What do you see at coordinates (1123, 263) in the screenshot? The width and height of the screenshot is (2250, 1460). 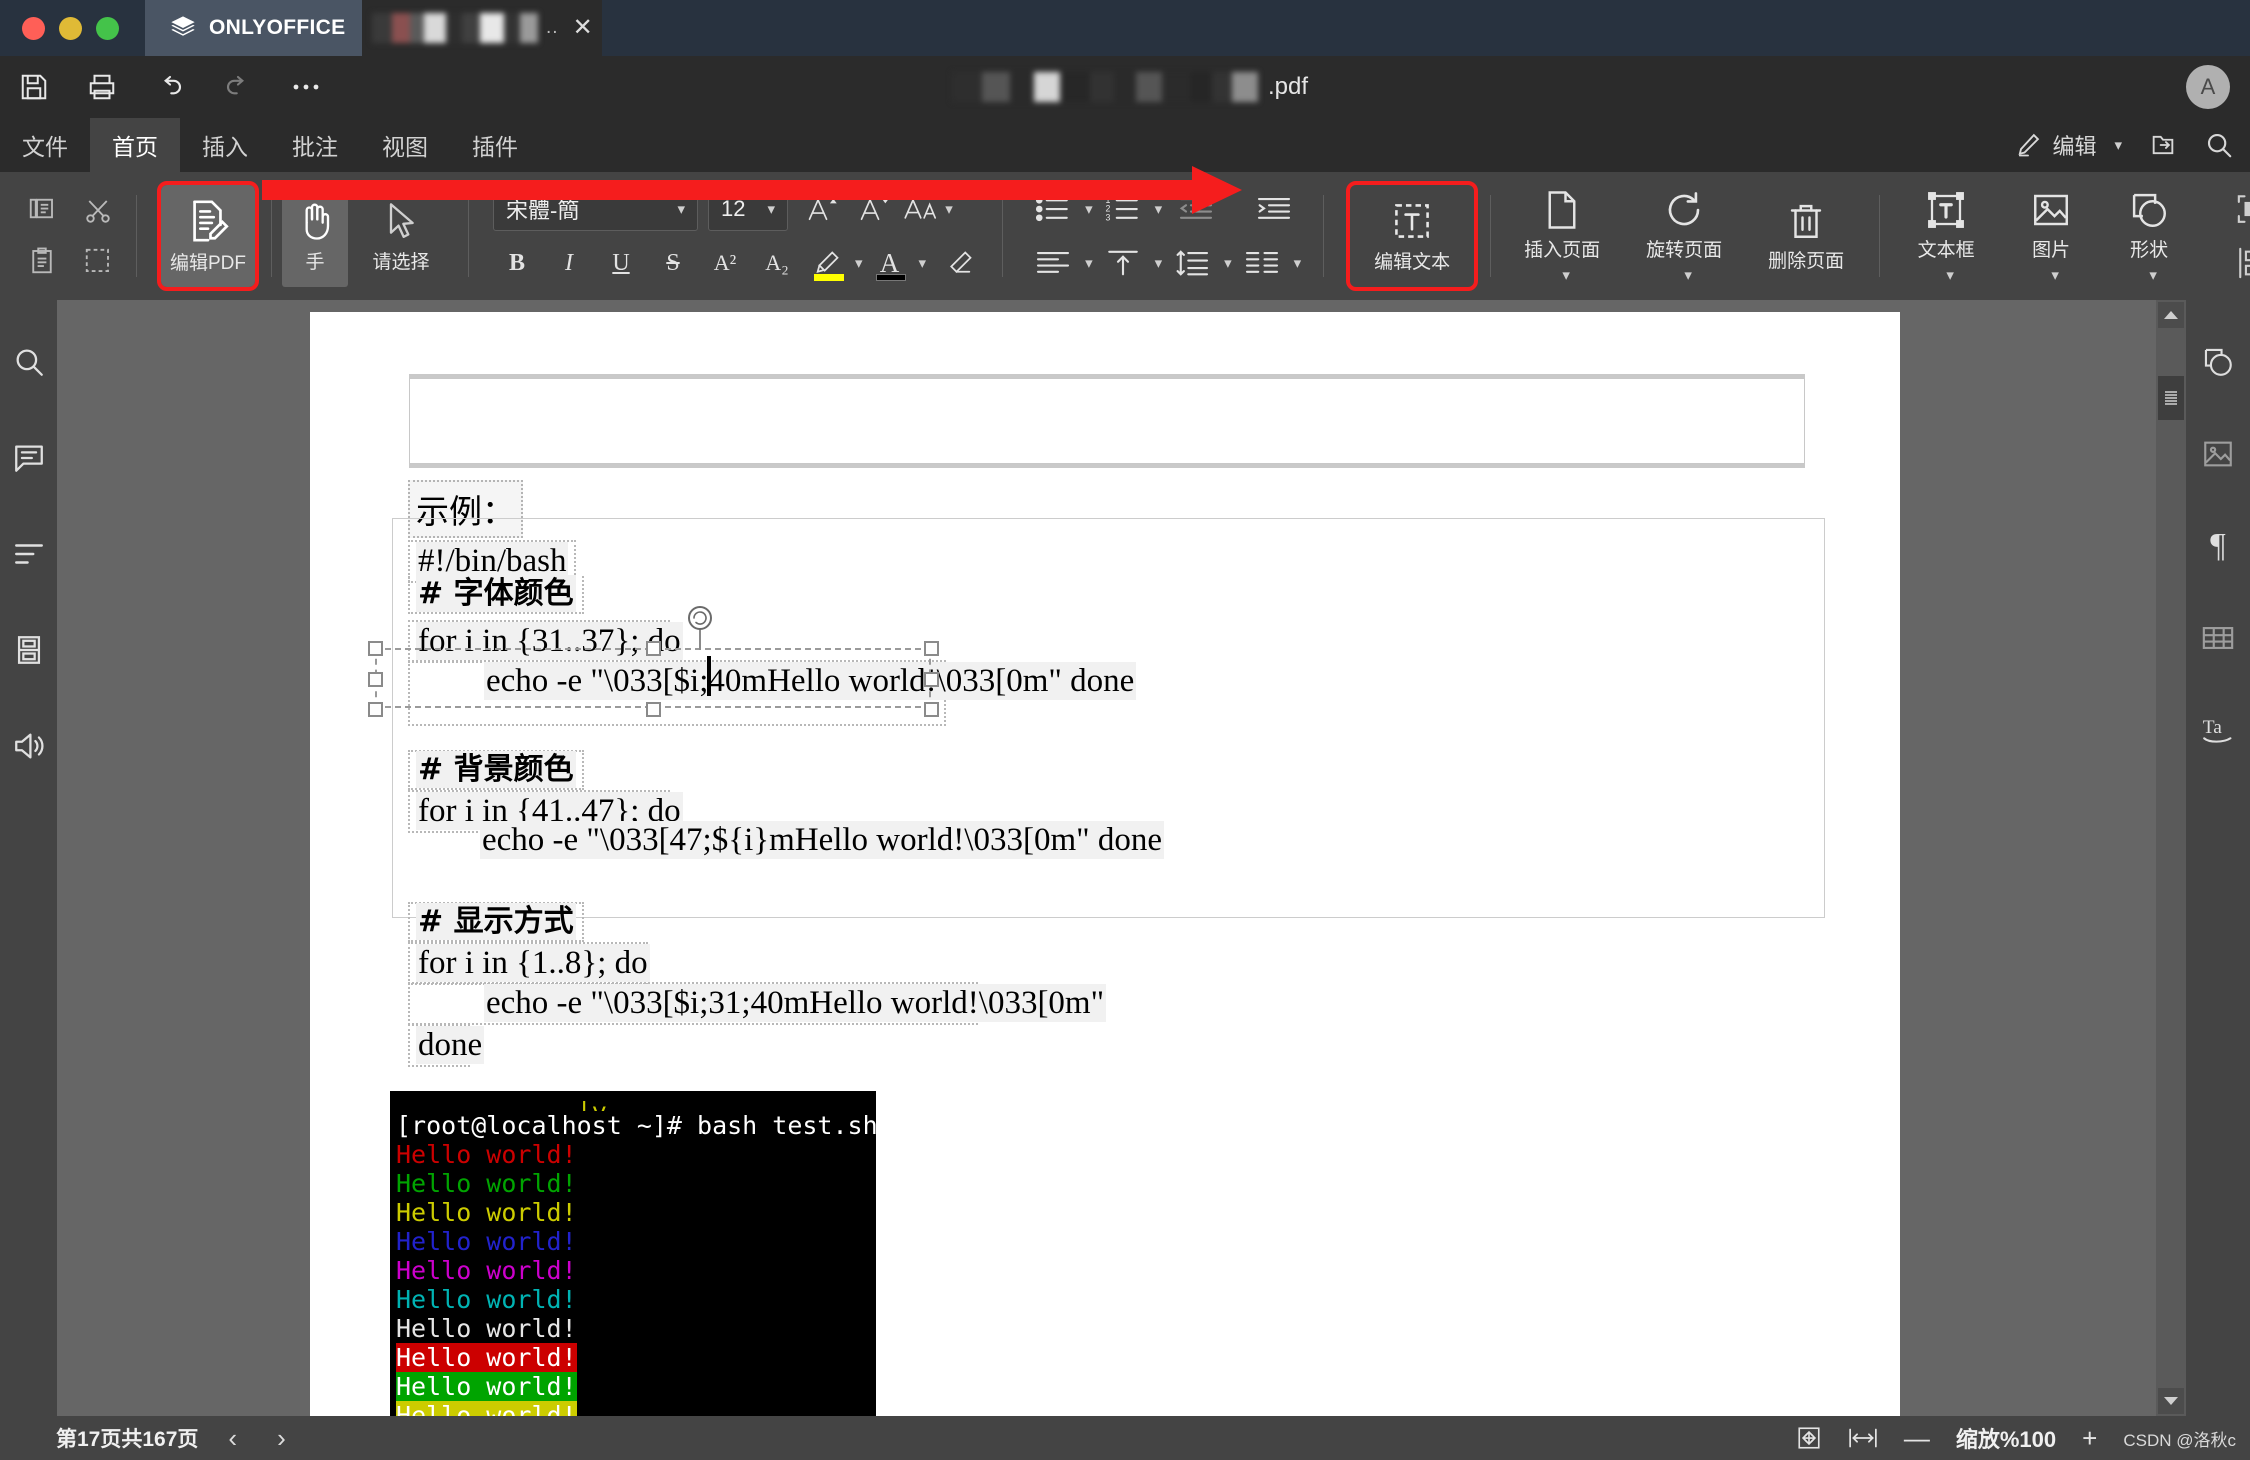 I see `vertical-align-button` at bounding box center [1123, 263].